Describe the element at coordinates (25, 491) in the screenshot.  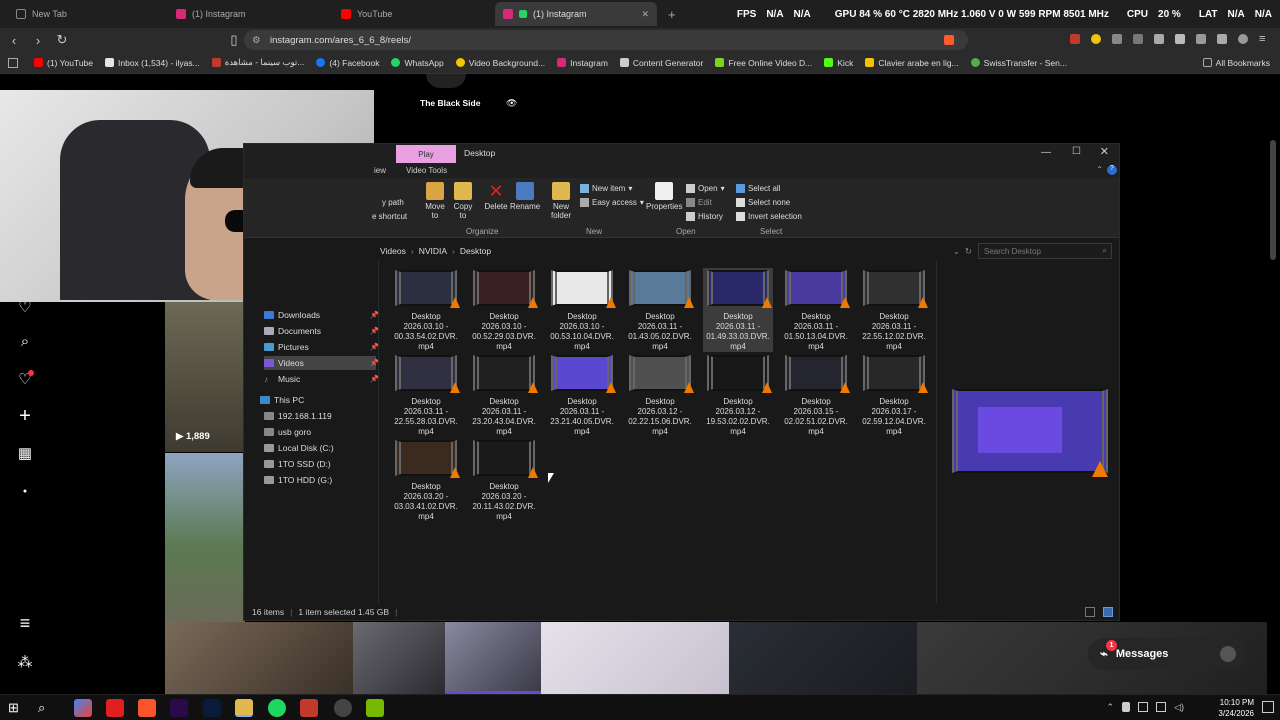
I see `profile-icon: ●` at that location.